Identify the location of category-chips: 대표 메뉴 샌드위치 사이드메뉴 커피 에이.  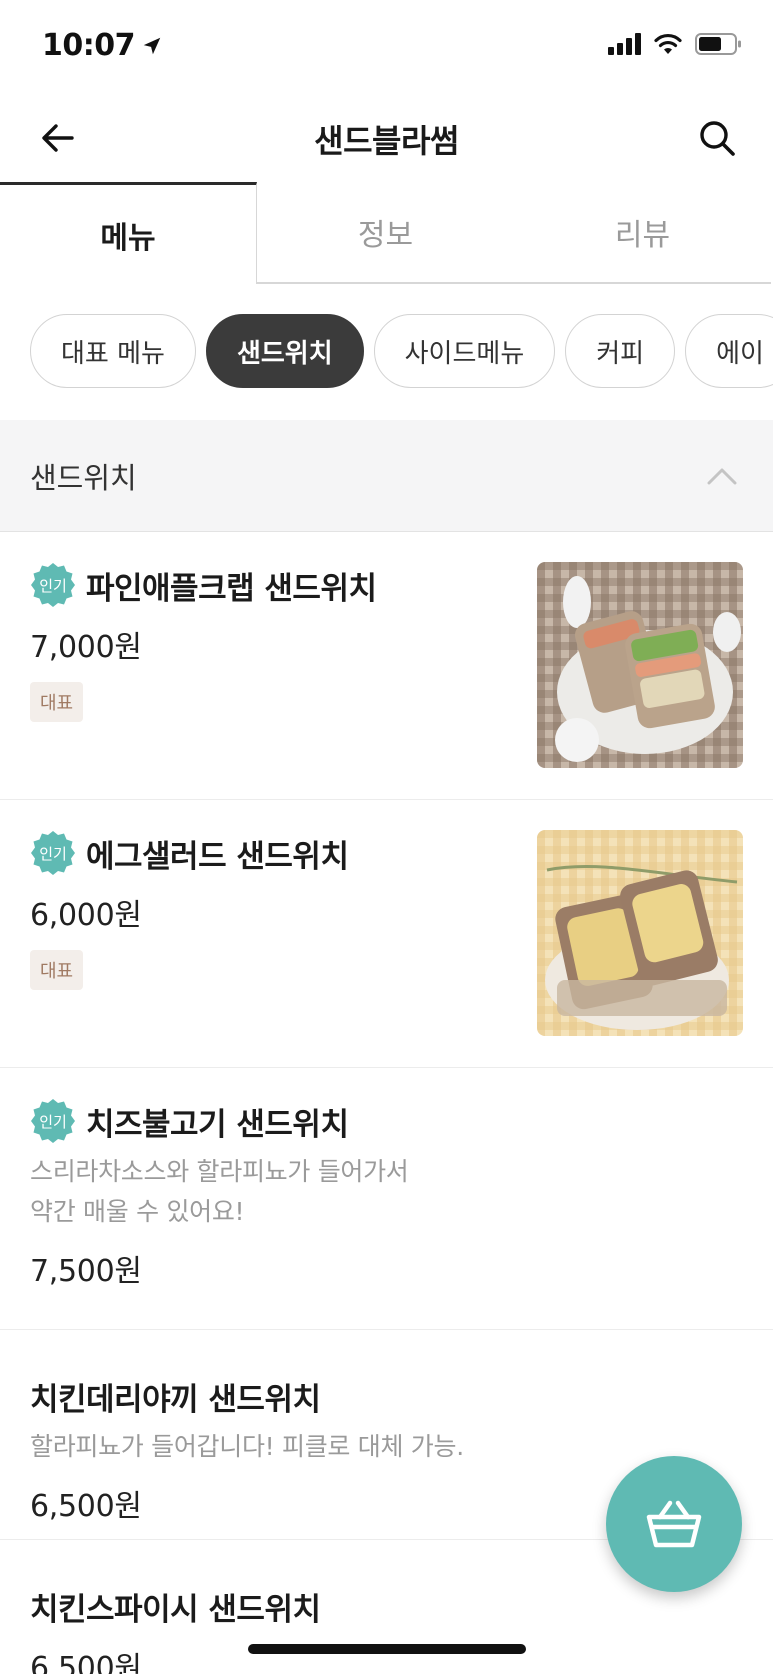
(401, 352).